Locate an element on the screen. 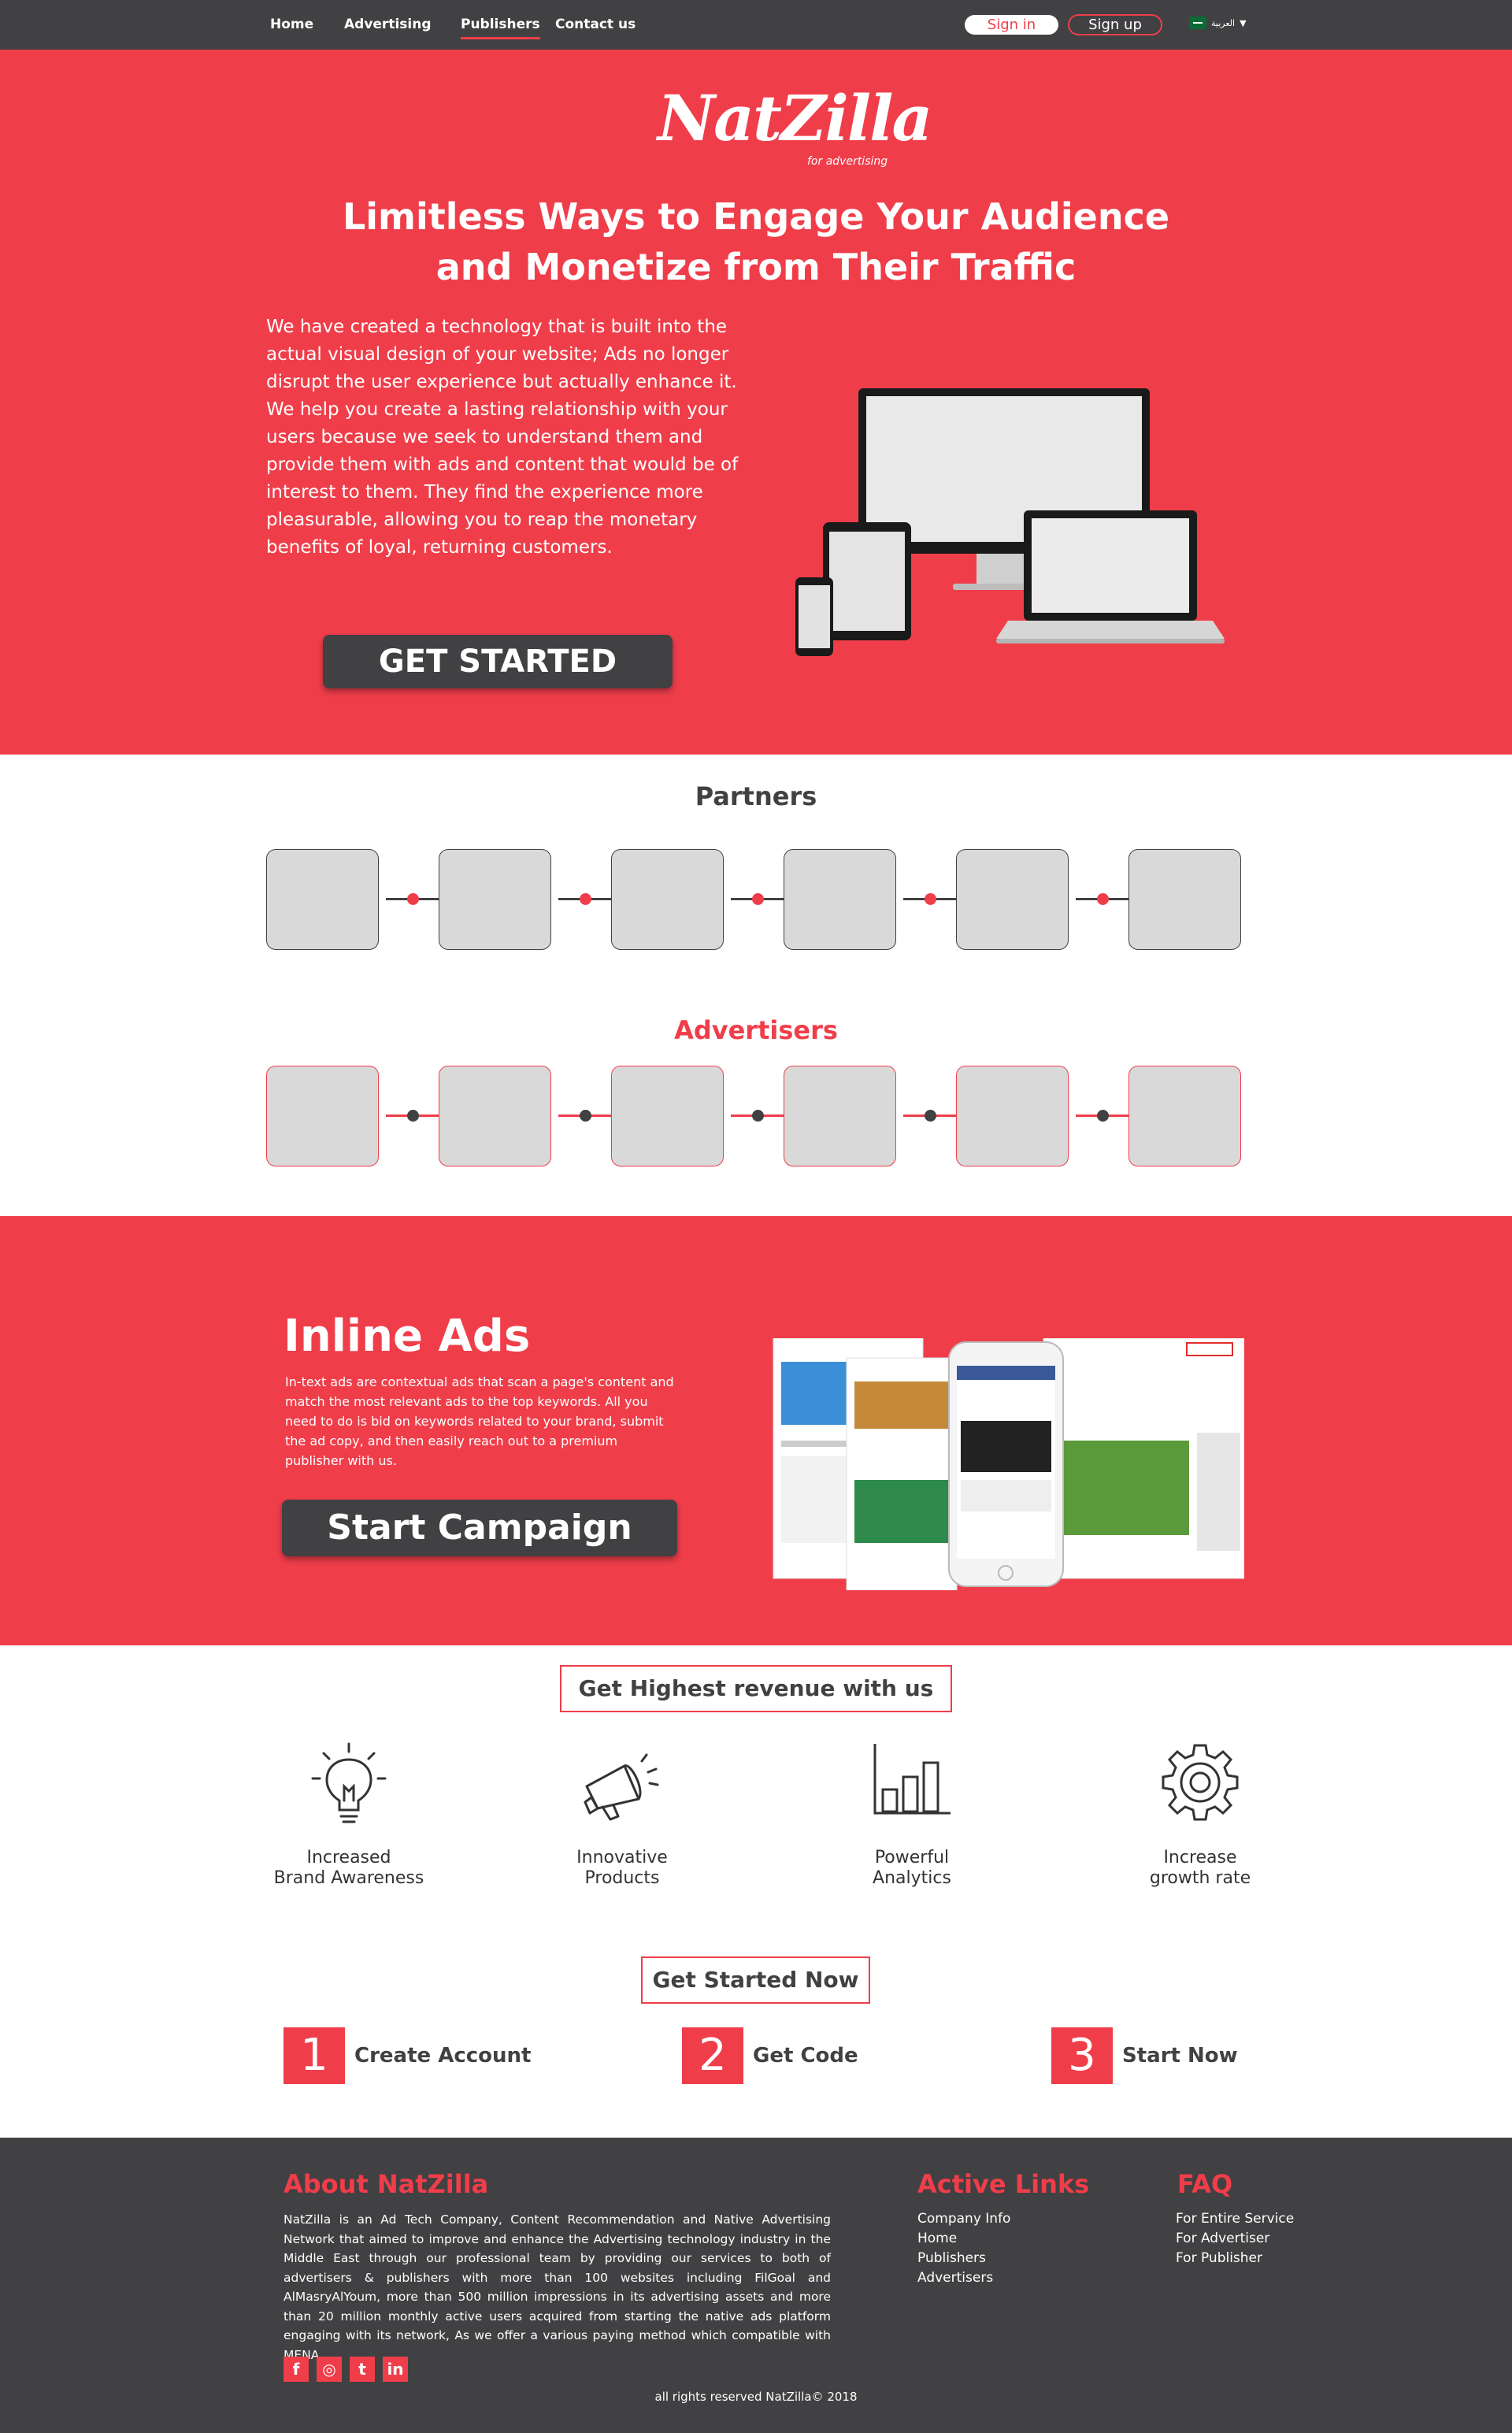 This screenshot has height=2433, width=1512. bar-chart-icon is located at coordinates (912, 1779).